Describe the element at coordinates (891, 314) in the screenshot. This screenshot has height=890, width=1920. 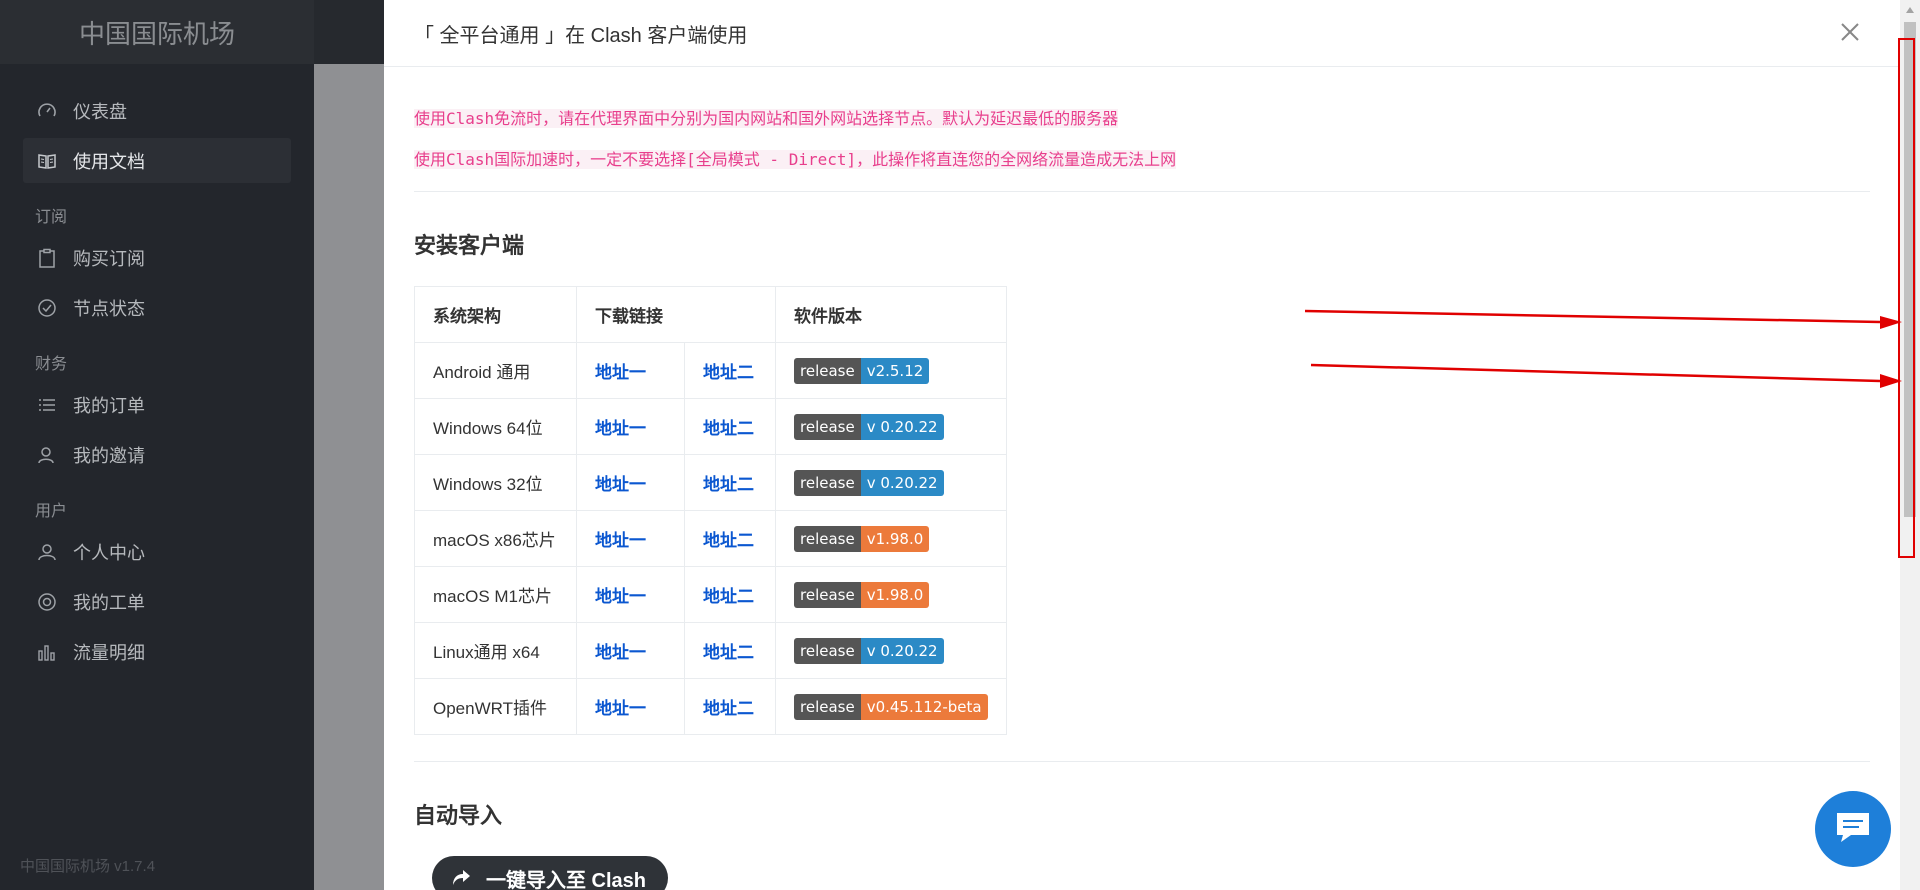
I see `header-version: 软件版本` at that location.